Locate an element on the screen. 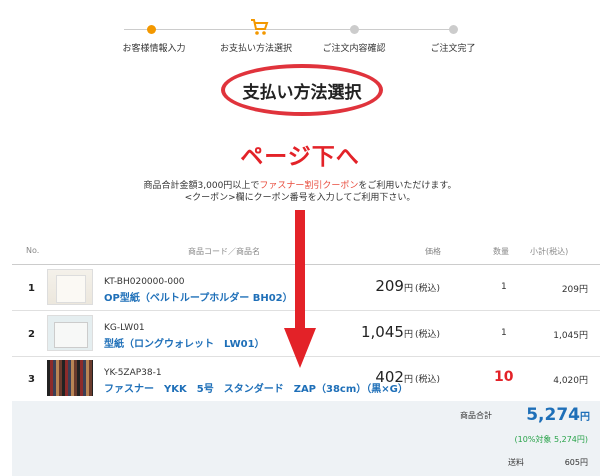 This screenshot has width=600, height=476. header-price: 価格 is located at coordinates (433, 251).